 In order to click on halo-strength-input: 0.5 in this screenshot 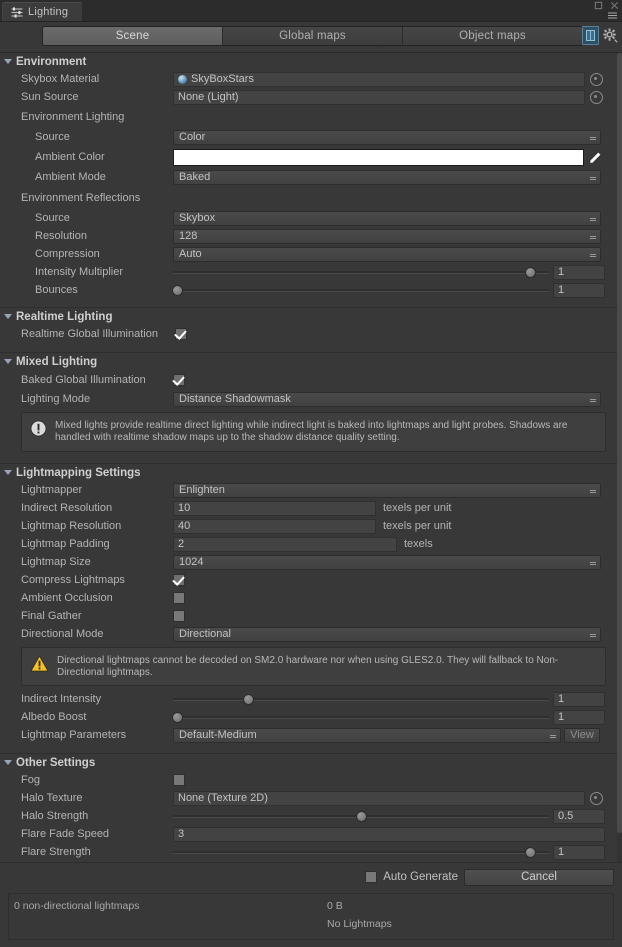, I will do `click(579, 816)`.